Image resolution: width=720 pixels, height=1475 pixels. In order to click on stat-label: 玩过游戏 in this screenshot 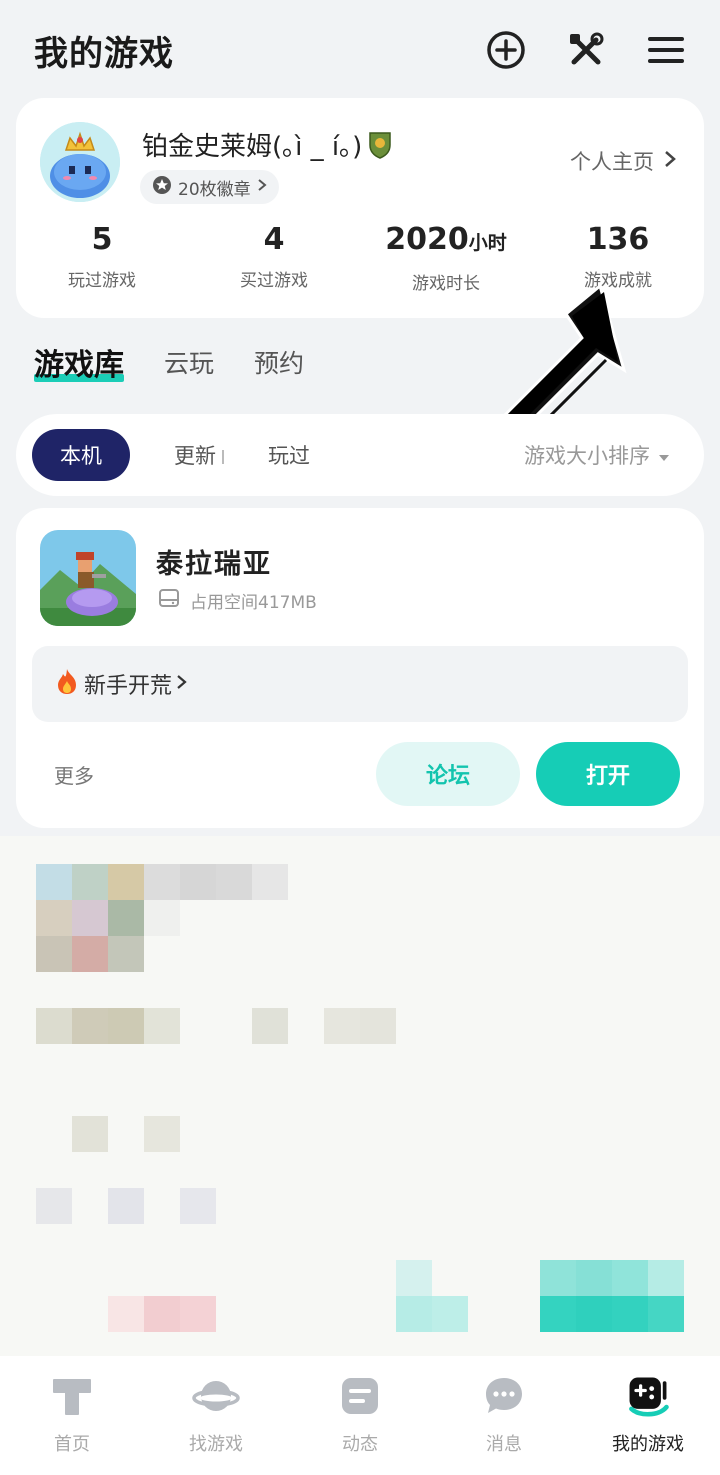, I will do `click(102, 281)`.